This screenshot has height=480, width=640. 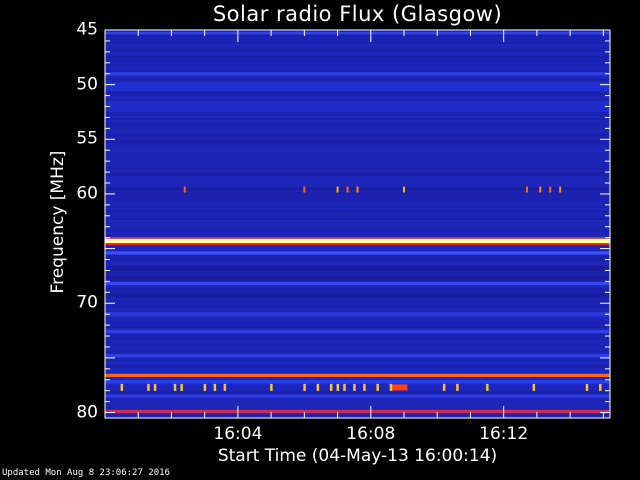 What do you see at coordinates (504, 434) in the screenshot?
I see `x-tick-label: 16:12` at bounding box center [504, 434].